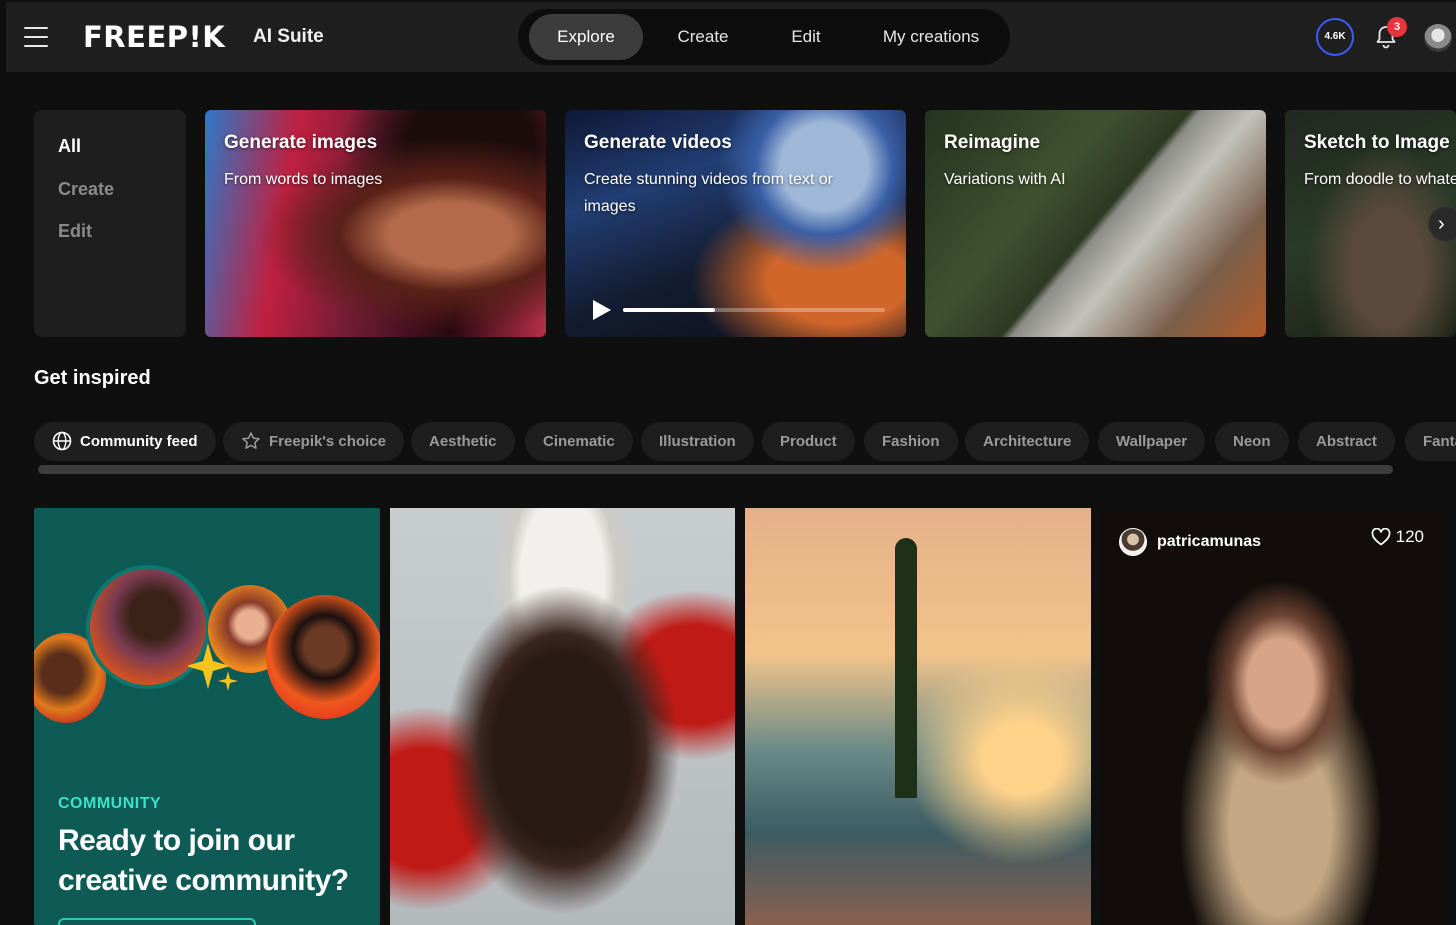 The width and height of the screenshot is (1456, 925). Describe the element at coordinates (463, 441) in the screenshot. I see `chip-aesthetic: Aesthetic` at that location.